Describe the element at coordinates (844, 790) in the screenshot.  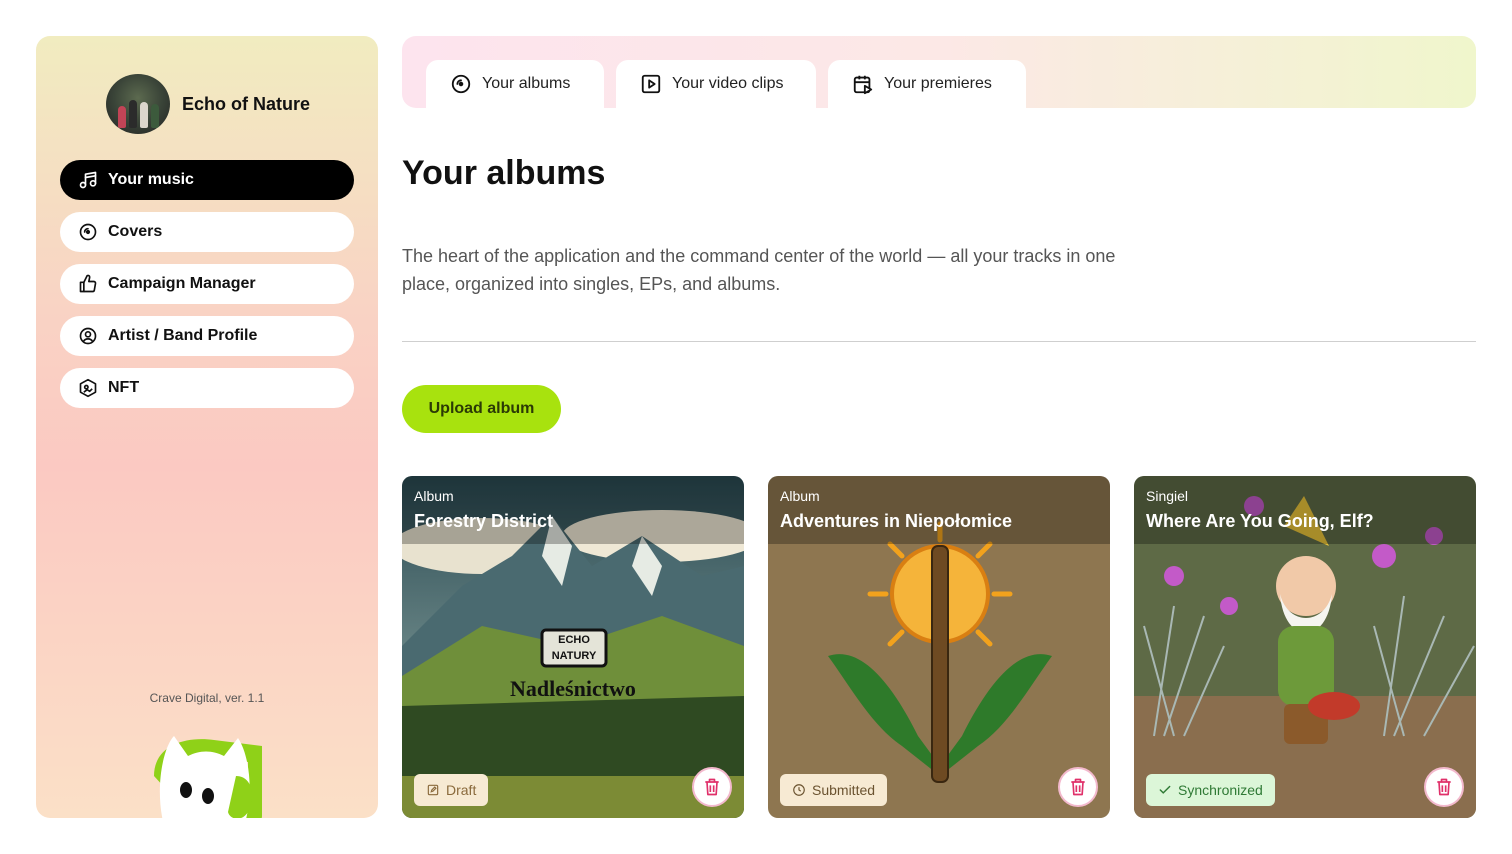
I see `status-label: Submitted` at that location.